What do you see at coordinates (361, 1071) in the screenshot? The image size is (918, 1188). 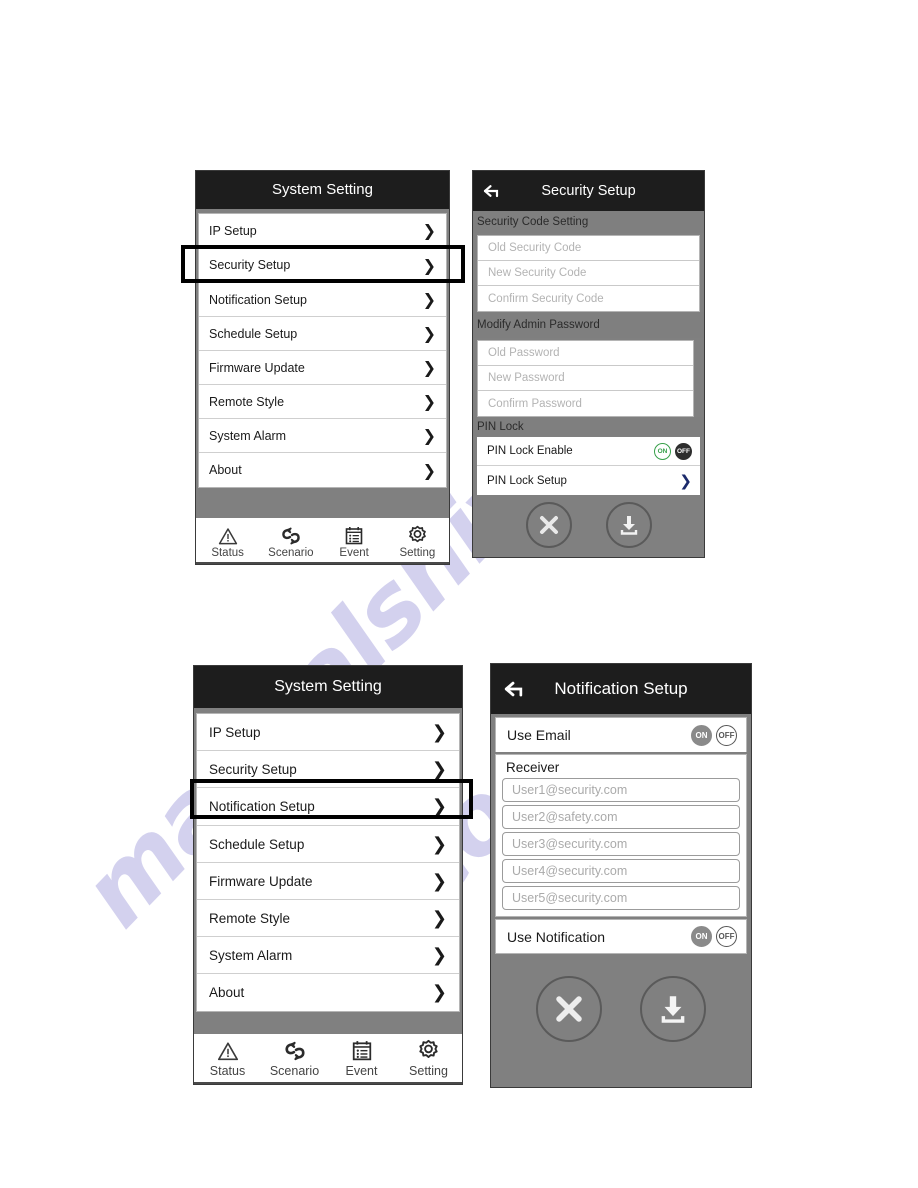 I see `nav-item-label: Event` at bounding box center [361, 1071].